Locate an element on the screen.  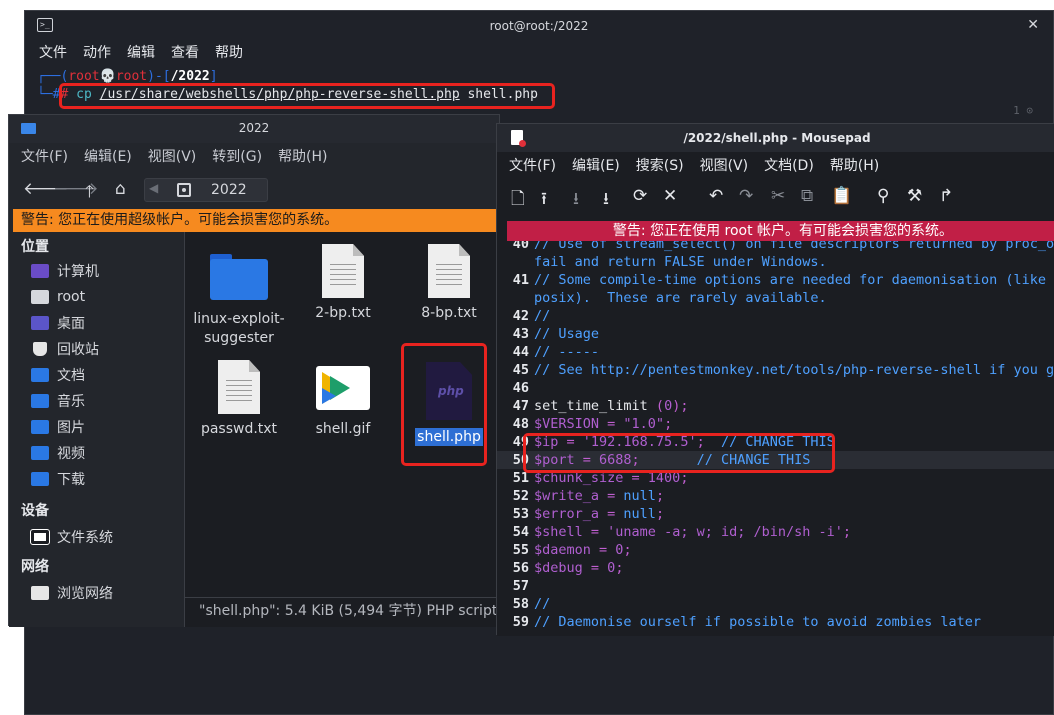
code-line: 53 $error_a = null; is located at coordinates (775, 514).